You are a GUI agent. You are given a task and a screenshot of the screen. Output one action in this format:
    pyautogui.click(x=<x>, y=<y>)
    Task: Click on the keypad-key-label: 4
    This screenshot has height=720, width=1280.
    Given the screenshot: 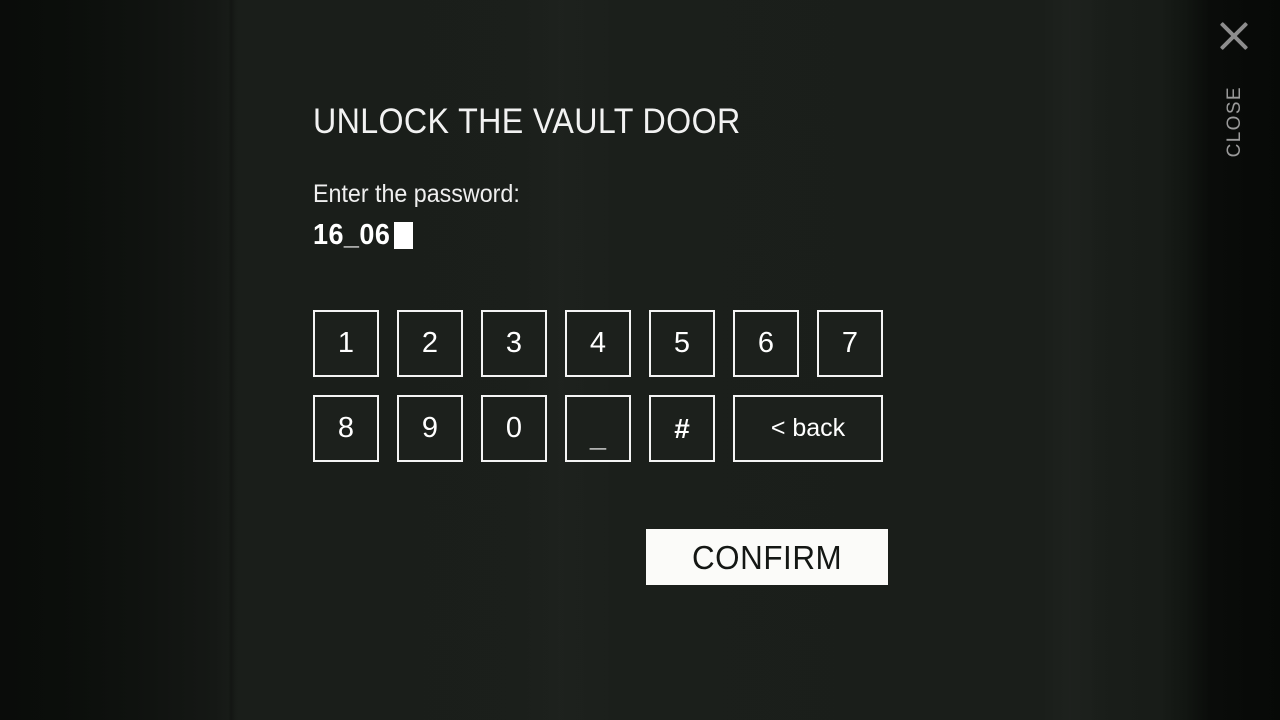 What is the action you would take?
    pyautogui.click(x=598, y=343)
    